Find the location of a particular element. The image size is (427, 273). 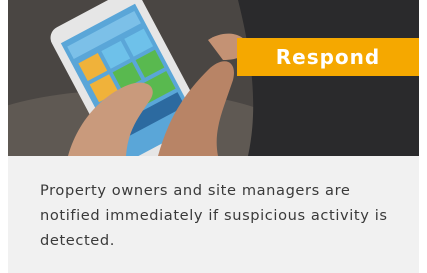

respond-badge: Respond is located at coordinates (328, 57).